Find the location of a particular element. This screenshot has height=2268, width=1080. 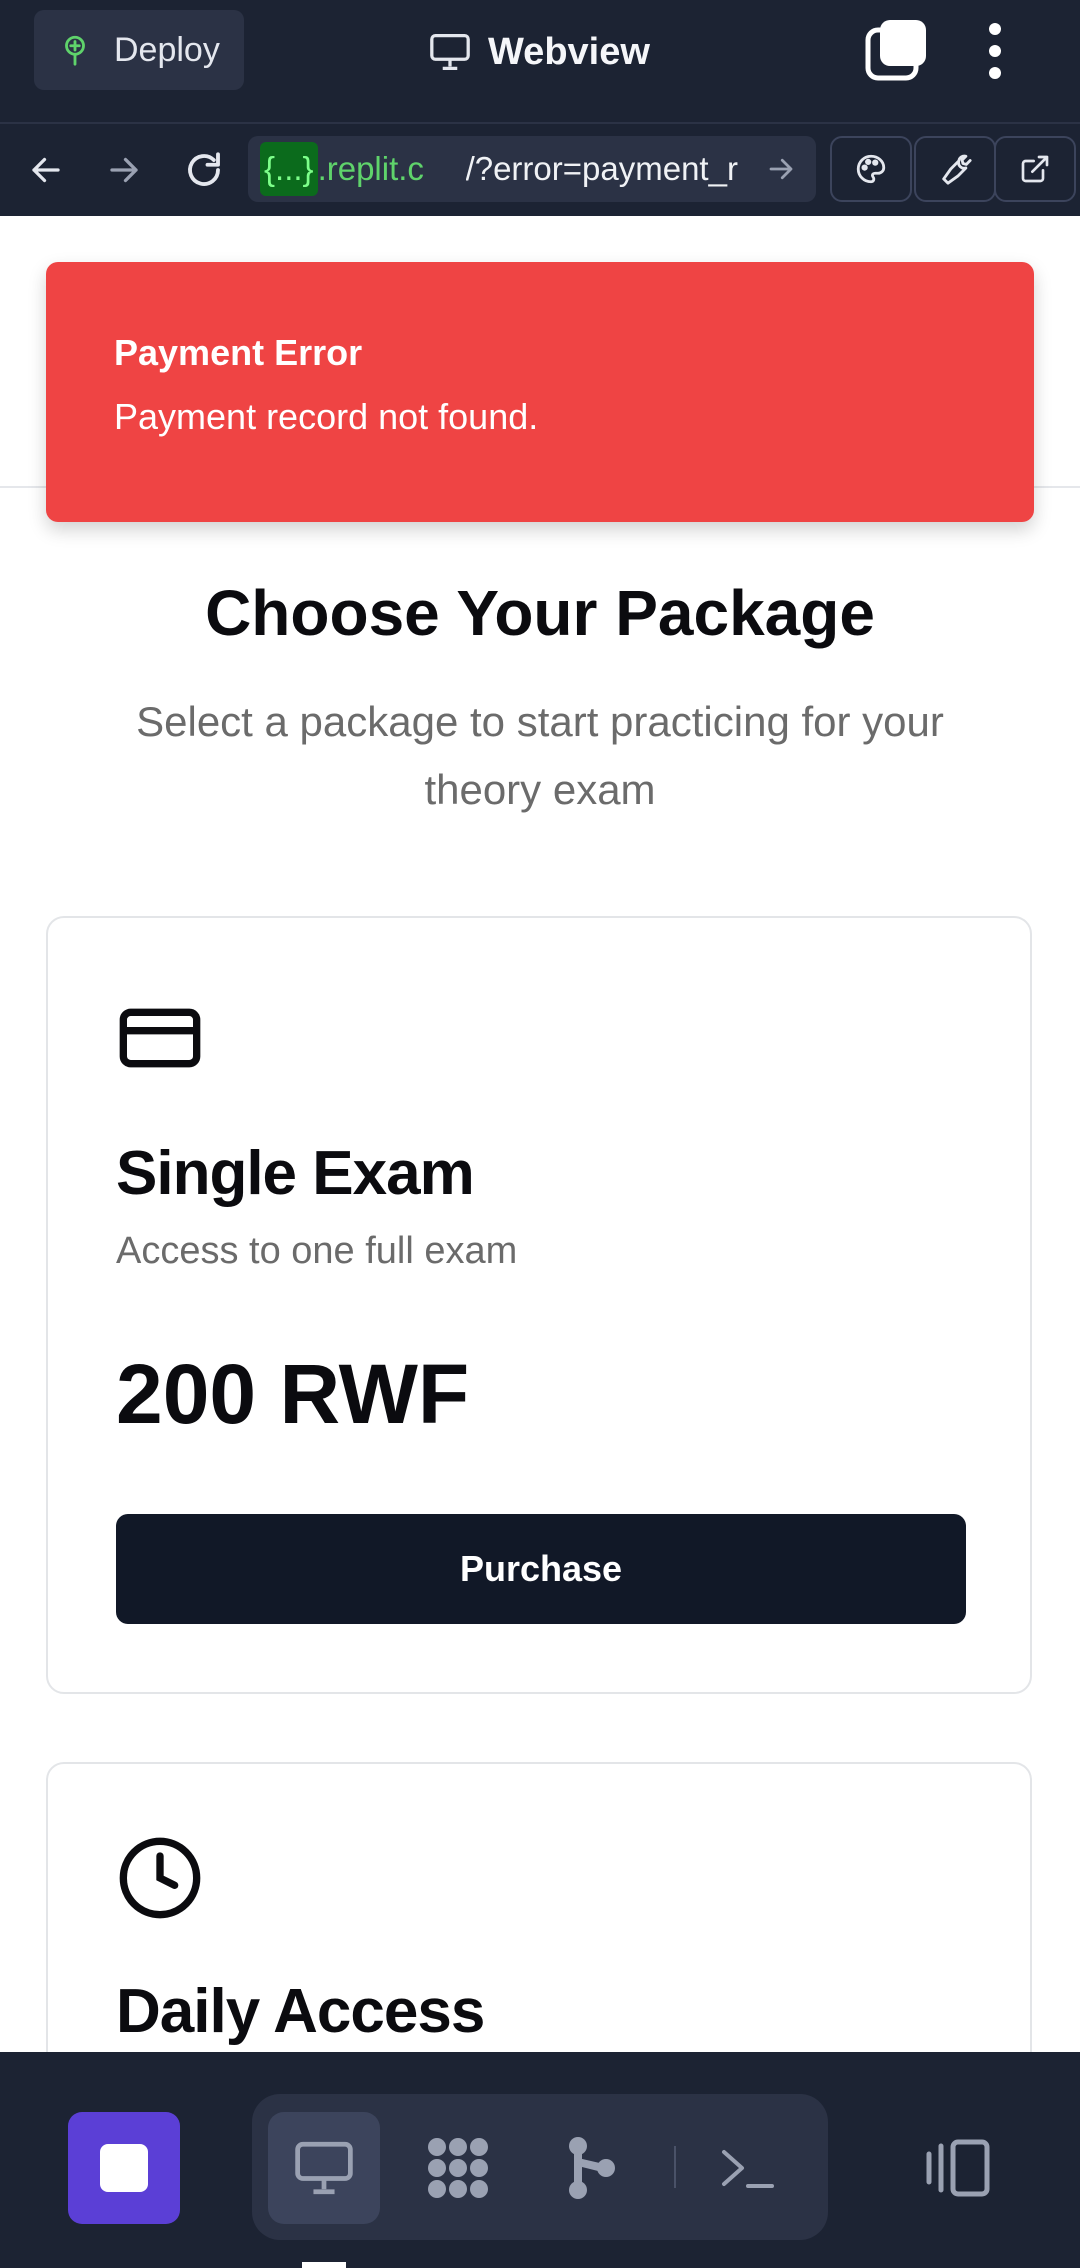

wrench-icon is located at coordinates (957, 169).